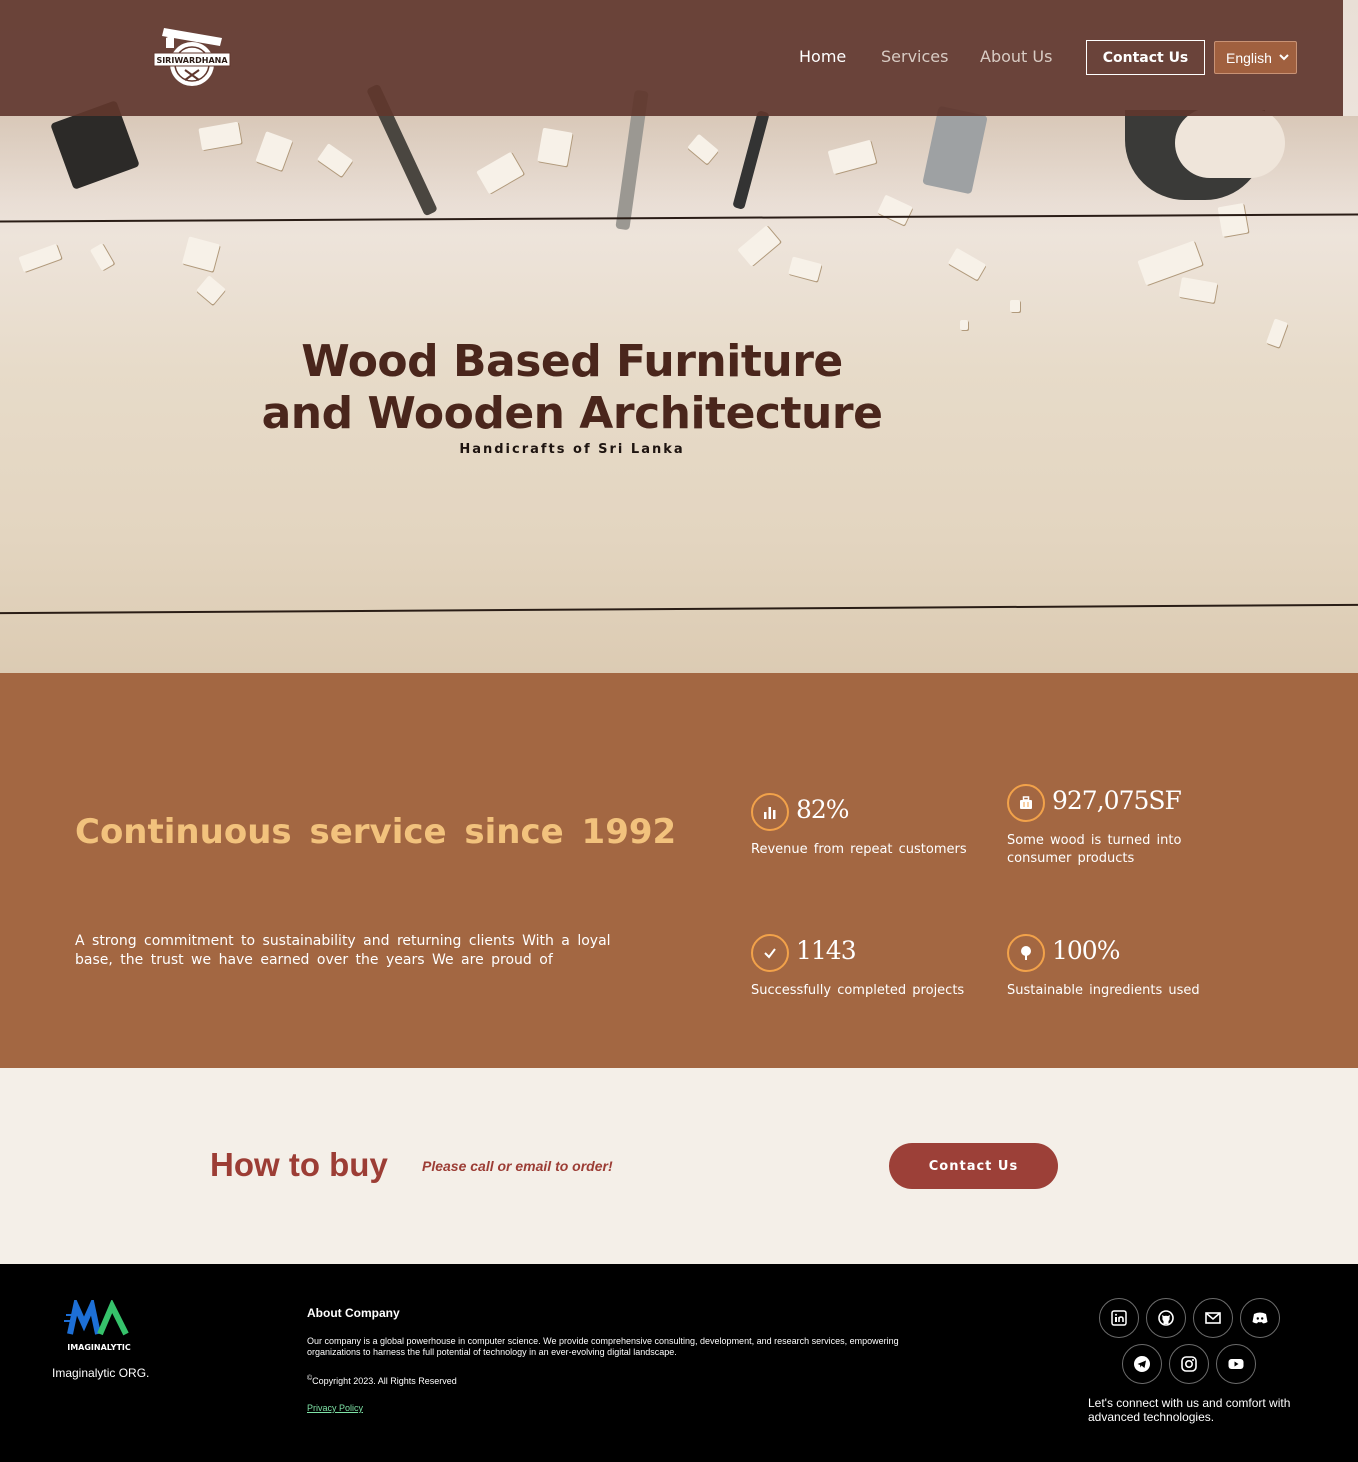 The width and height of the screenshot is (1358, 1462). I want to click on about-company-heading: About Company, so click(353, 1313).